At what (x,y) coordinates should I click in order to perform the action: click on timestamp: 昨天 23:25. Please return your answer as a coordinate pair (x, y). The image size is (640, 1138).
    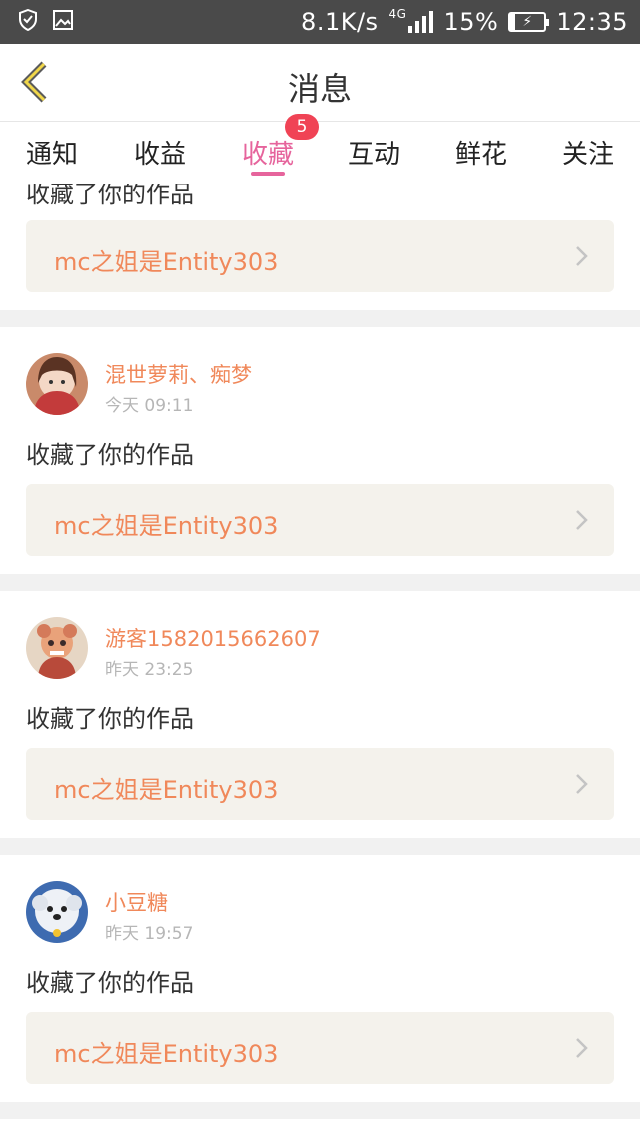
    Looking at the image, I should click on (149, 670).